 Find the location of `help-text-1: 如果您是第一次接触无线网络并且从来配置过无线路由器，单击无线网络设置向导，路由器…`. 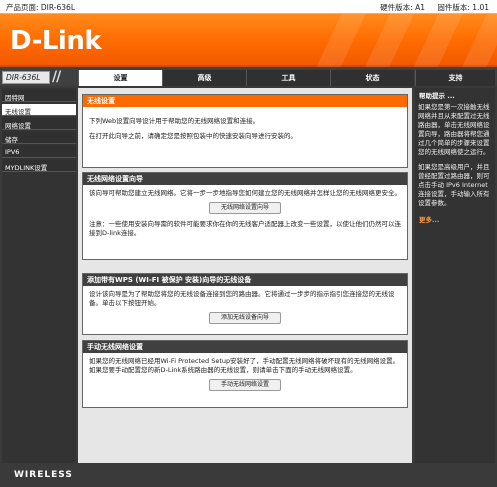

help-text-1: 如果您是第一次接触无线网络并且从来配置过无线路由器，单击无线网络设置向导，路由器… is located at coordinates (454, 129).